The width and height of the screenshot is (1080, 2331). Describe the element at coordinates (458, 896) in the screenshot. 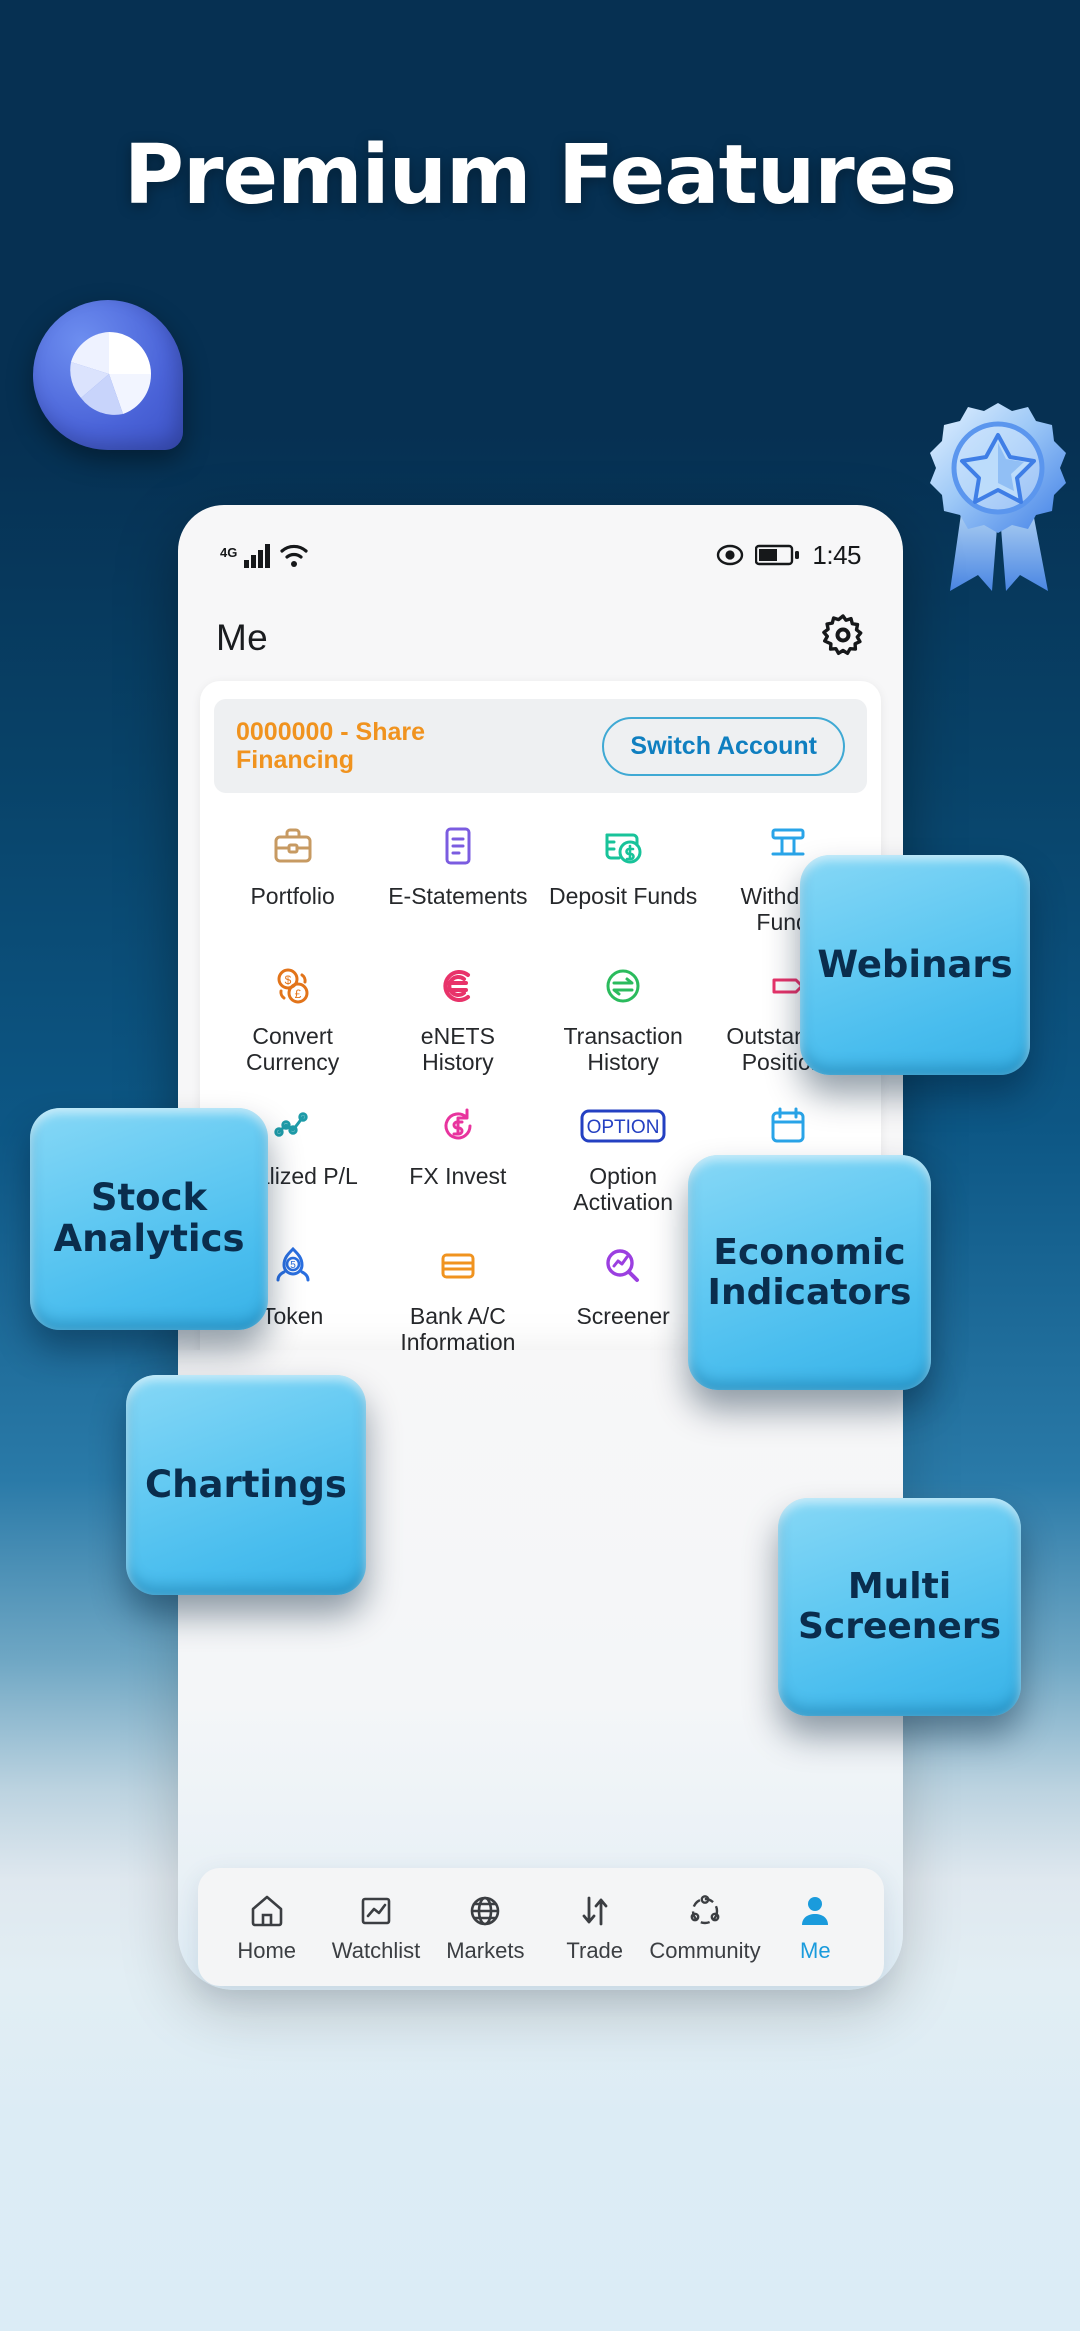

I see `menu-item-label: E-Statements` at that location.